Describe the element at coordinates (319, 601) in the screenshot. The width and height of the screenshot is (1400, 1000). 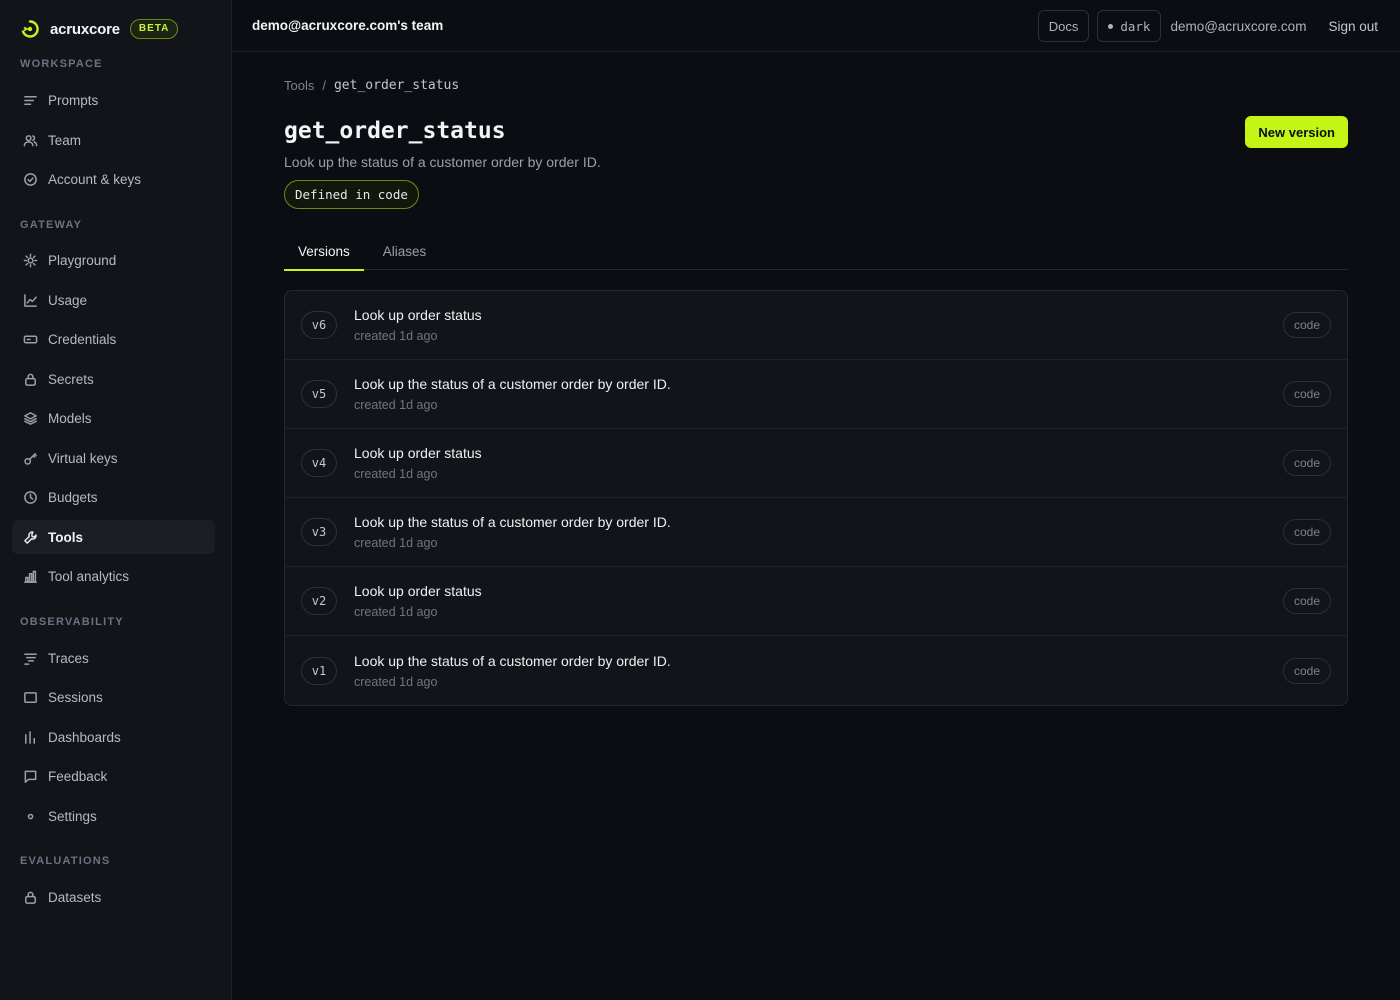
I see `version-number: v2` at that location.